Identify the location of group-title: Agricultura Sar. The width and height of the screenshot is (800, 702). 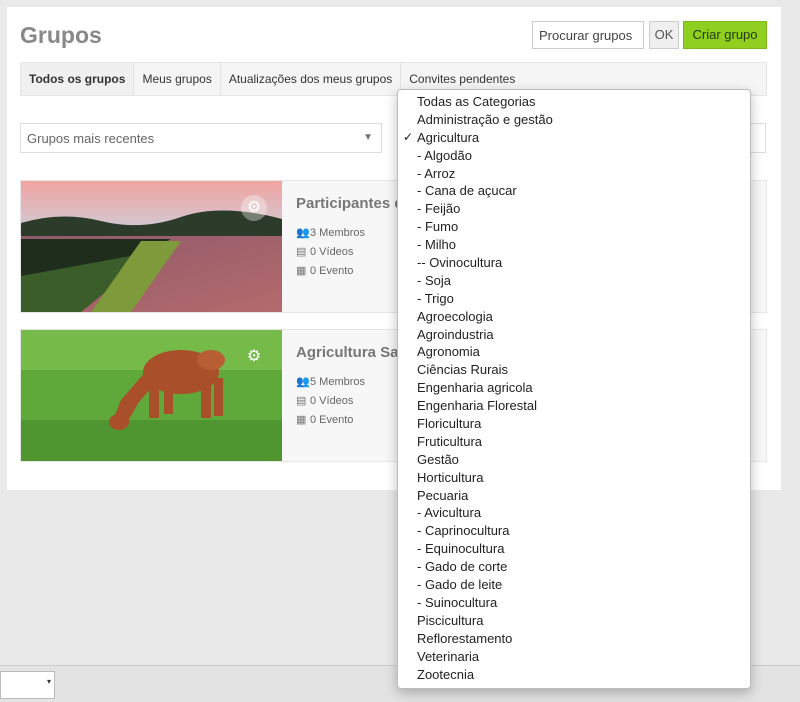
(350, 352).